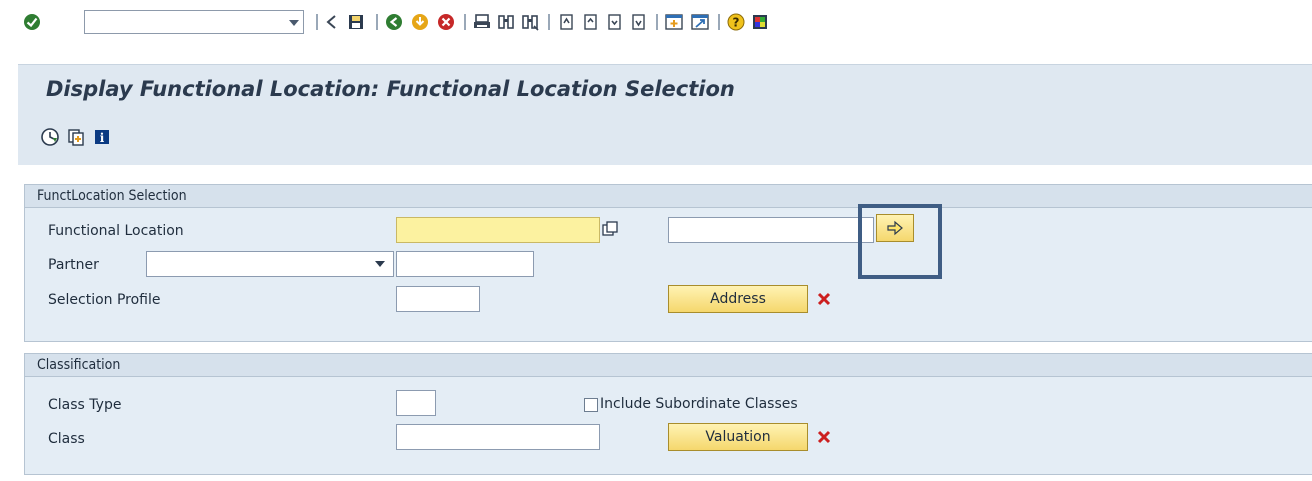  I want to click on svg-text: i, so click(102, 138).